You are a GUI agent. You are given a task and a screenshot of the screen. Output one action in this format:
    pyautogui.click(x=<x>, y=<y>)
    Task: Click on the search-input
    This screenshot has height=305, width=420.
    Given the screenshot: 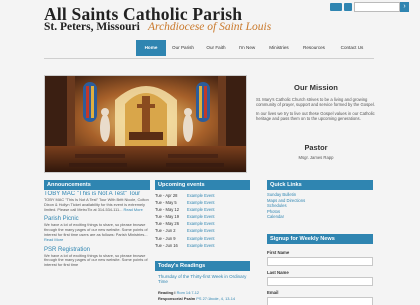 What is the action you would take?
    pyautogui.click(x=377, y=7)
    